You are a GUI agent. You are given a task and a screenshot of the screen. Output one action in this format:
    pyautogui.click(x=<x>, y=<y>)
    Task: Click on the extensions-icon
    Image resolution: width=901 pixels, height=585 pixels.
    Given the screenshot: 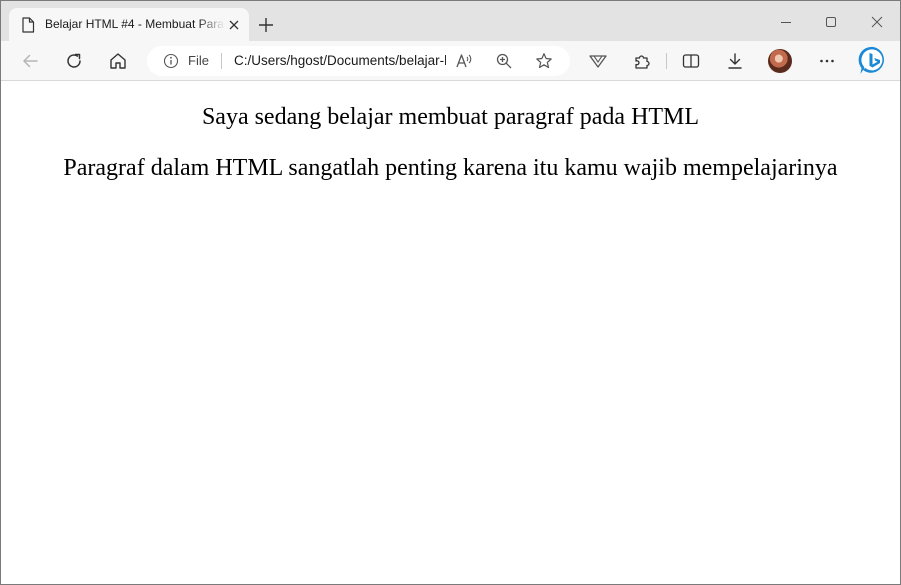 What is the action you would take?
    pyautogui.click(x=642, y=61)
    